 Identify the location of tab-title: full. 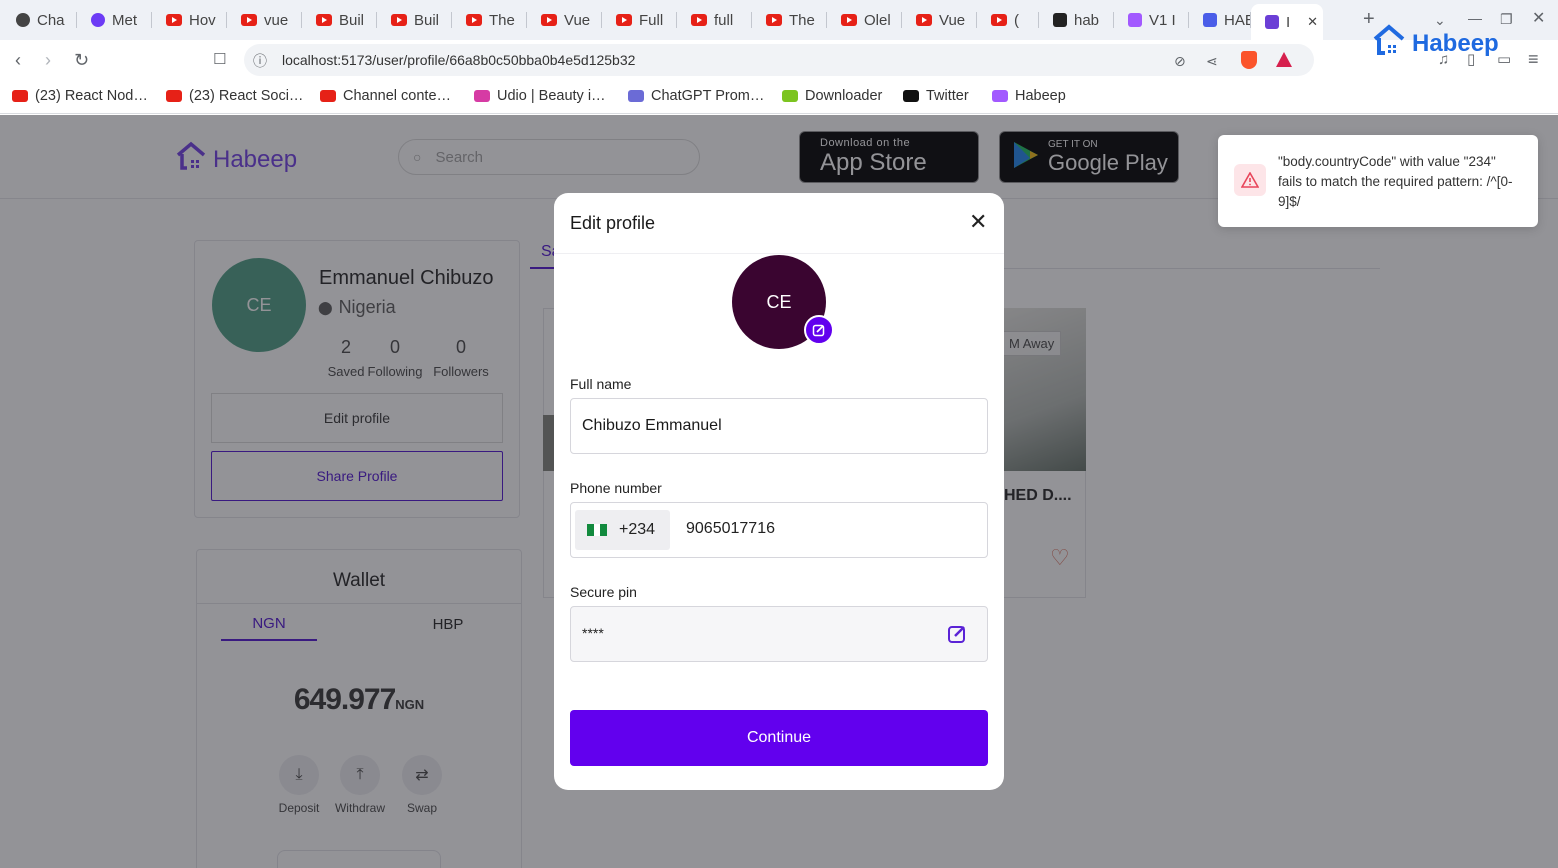
(724, 20).